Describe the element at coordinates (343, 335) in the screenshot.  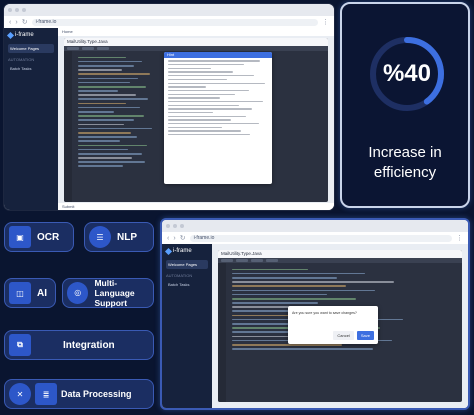
I see `cancel-button: Cancel` at that location.